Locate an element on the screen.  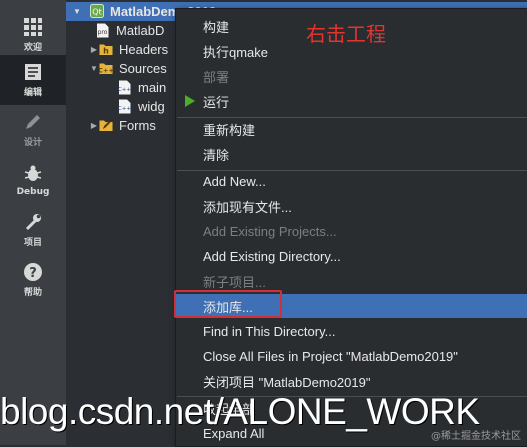
pencil-icon is located at coordinates (33, 122).